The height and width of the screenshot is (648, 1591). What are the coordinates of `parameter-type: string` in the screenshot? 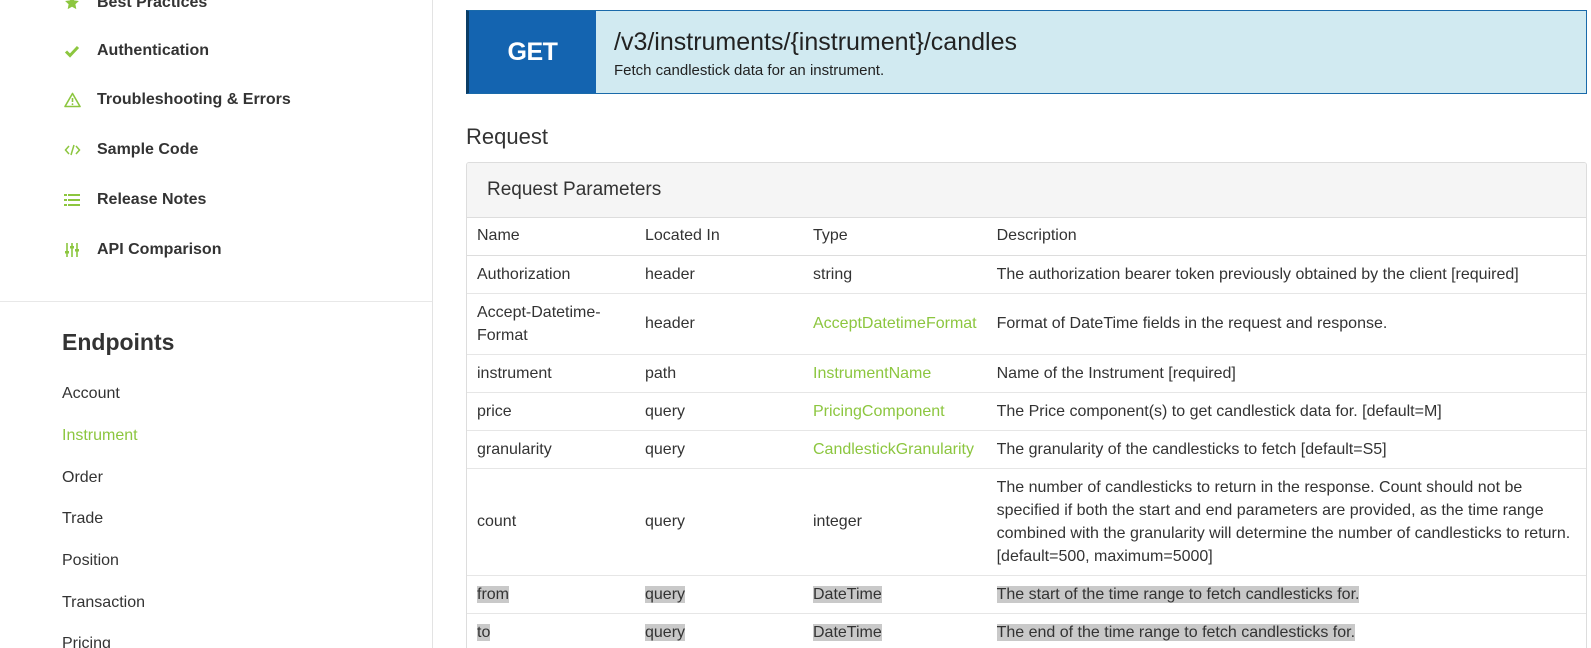 It's located at (833, 274).